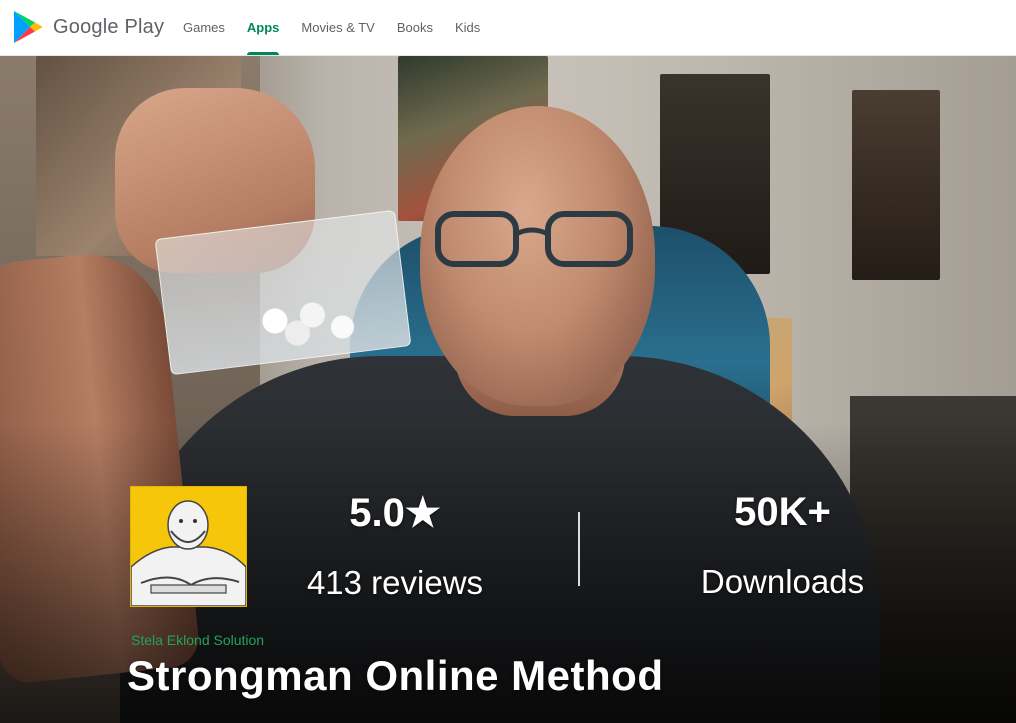 Image resolution: width=1016 pixels, height=723 pixels. Describe the element at coordinates (204, 27) in the screenshot. I see `nav-games: Games` at that location.